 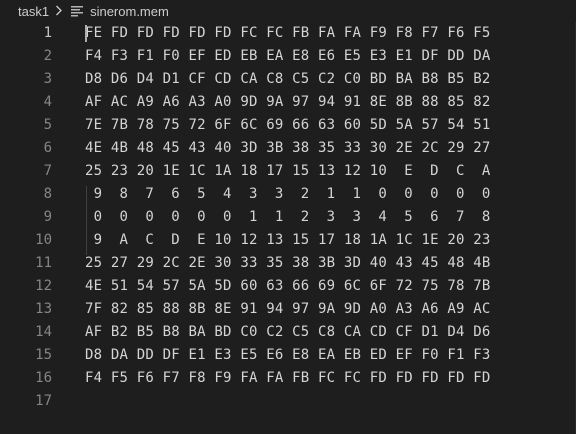 I want to click on line-number: 12, so click(x=43, y=286).